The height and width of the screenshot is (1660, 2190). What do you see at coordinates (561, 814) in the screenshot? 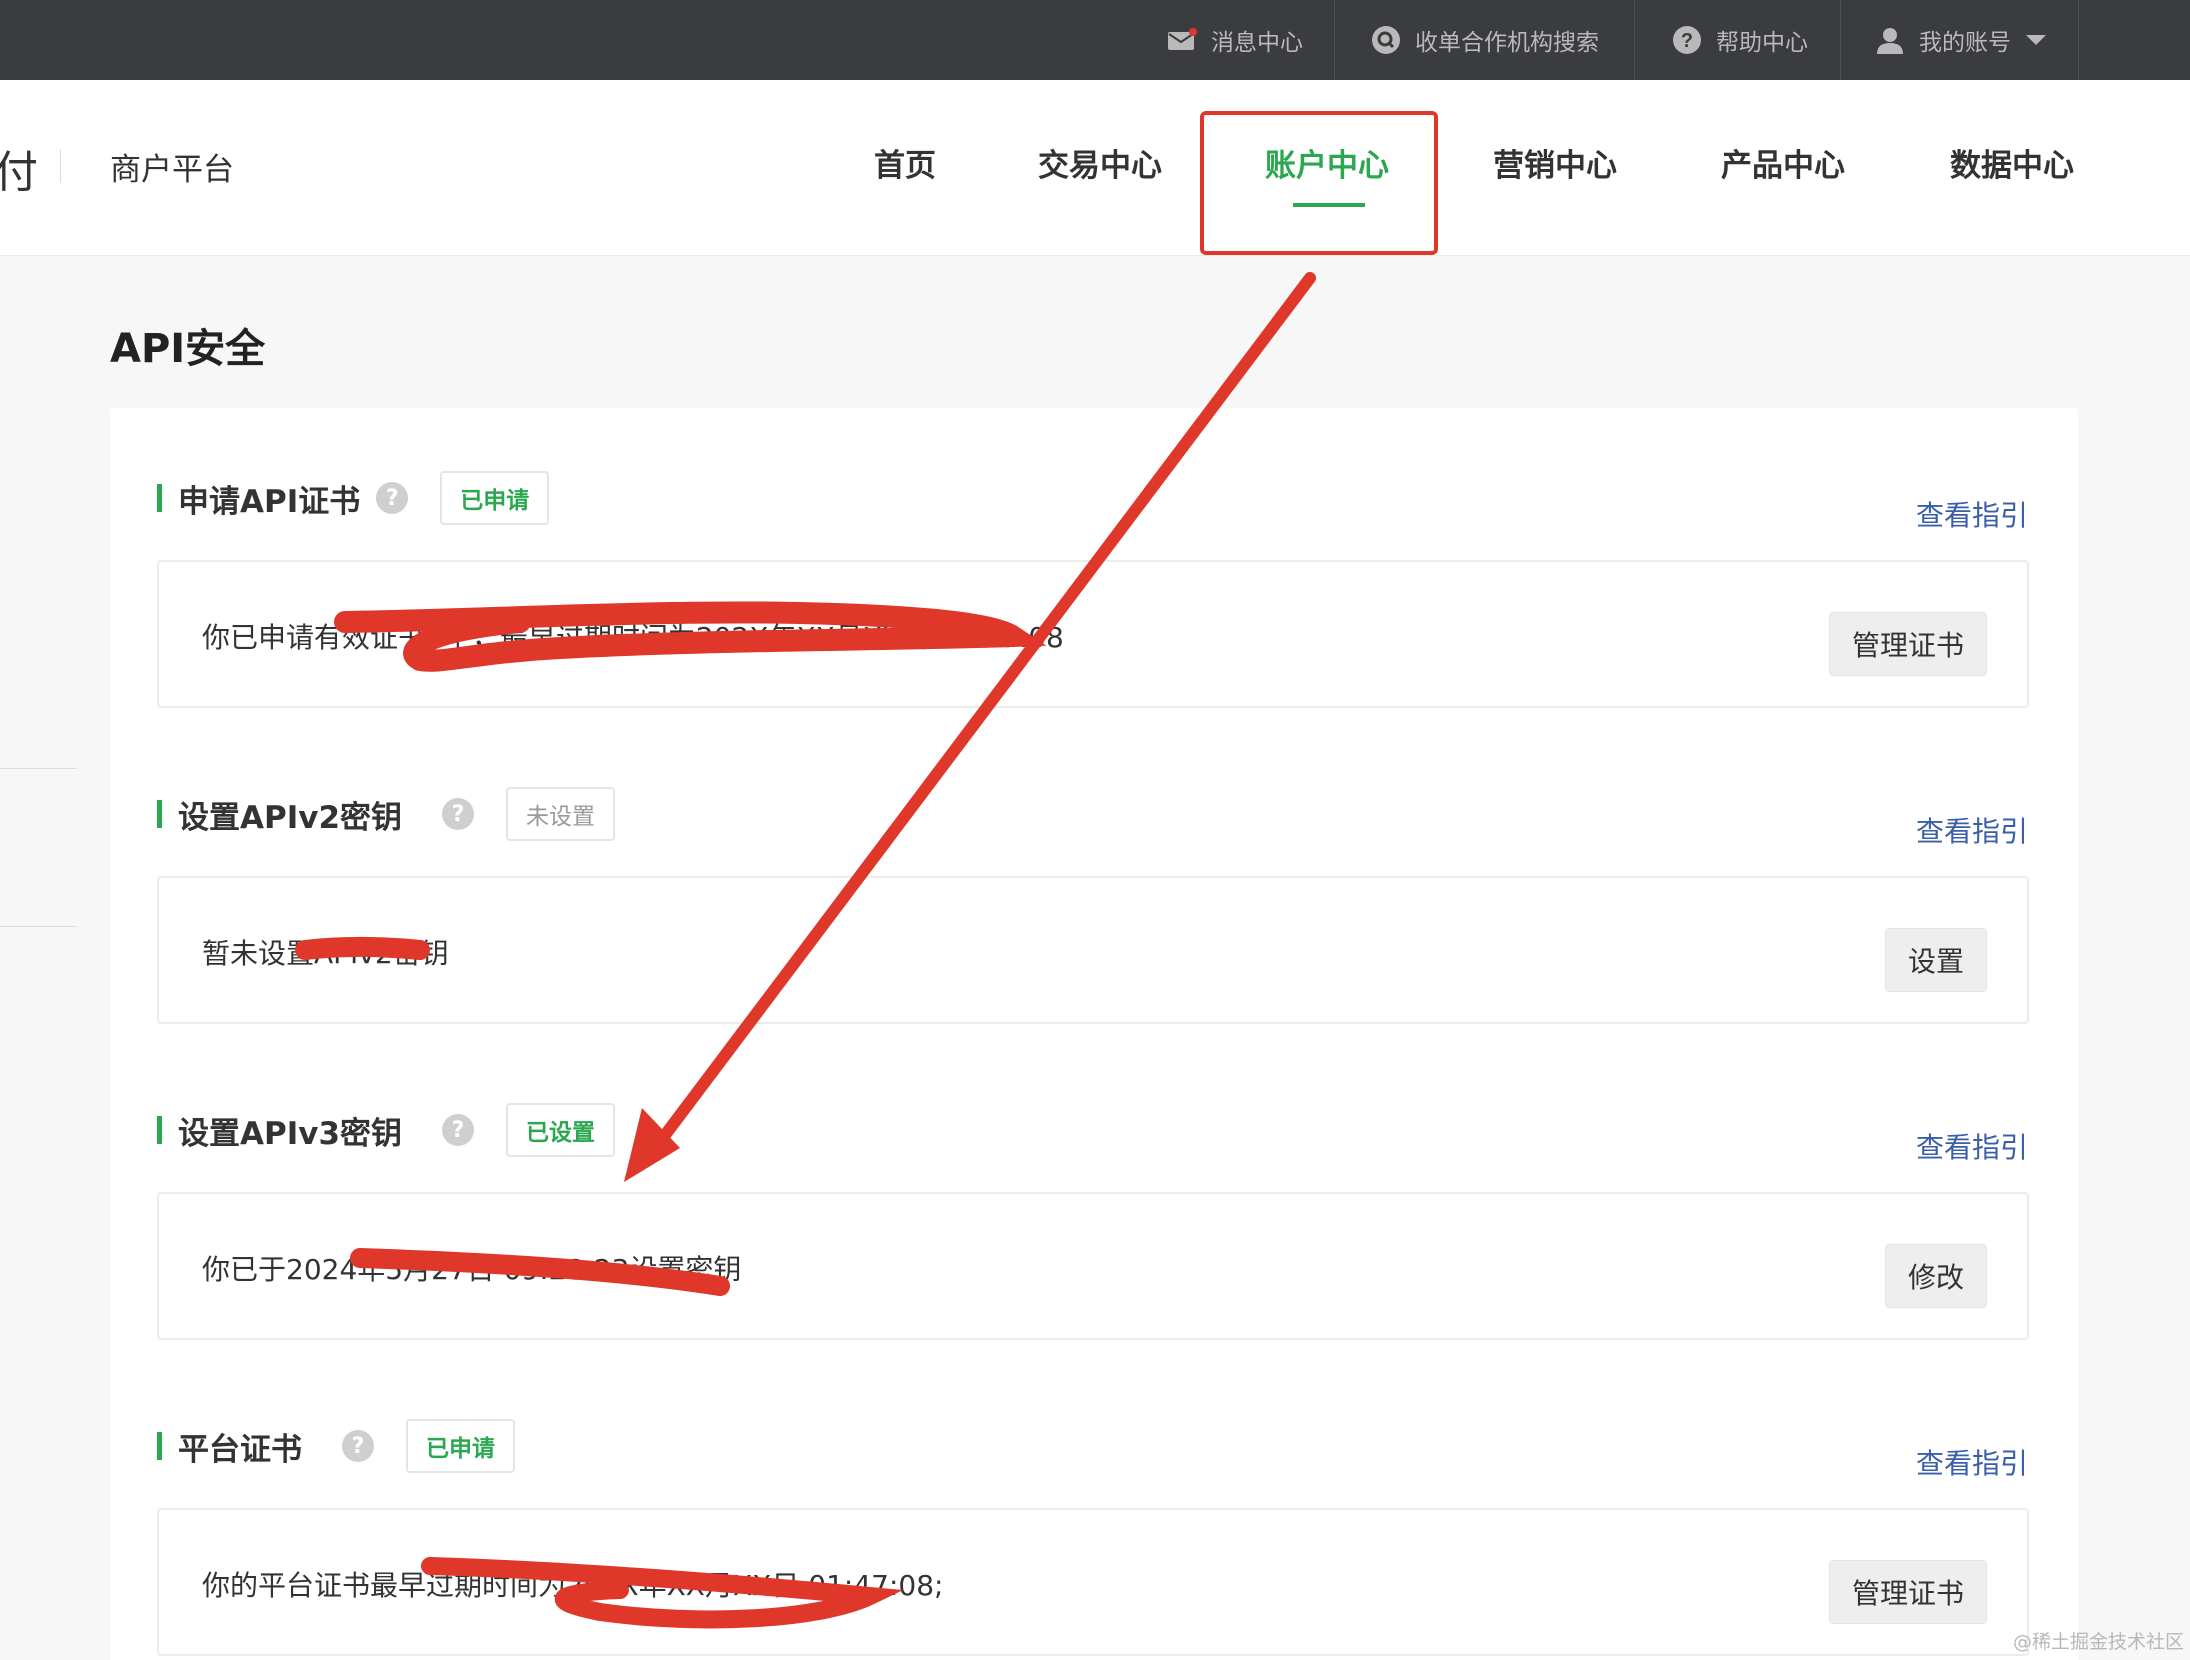
I see `status-badge: 未设置` at bounding box center [561, 814].